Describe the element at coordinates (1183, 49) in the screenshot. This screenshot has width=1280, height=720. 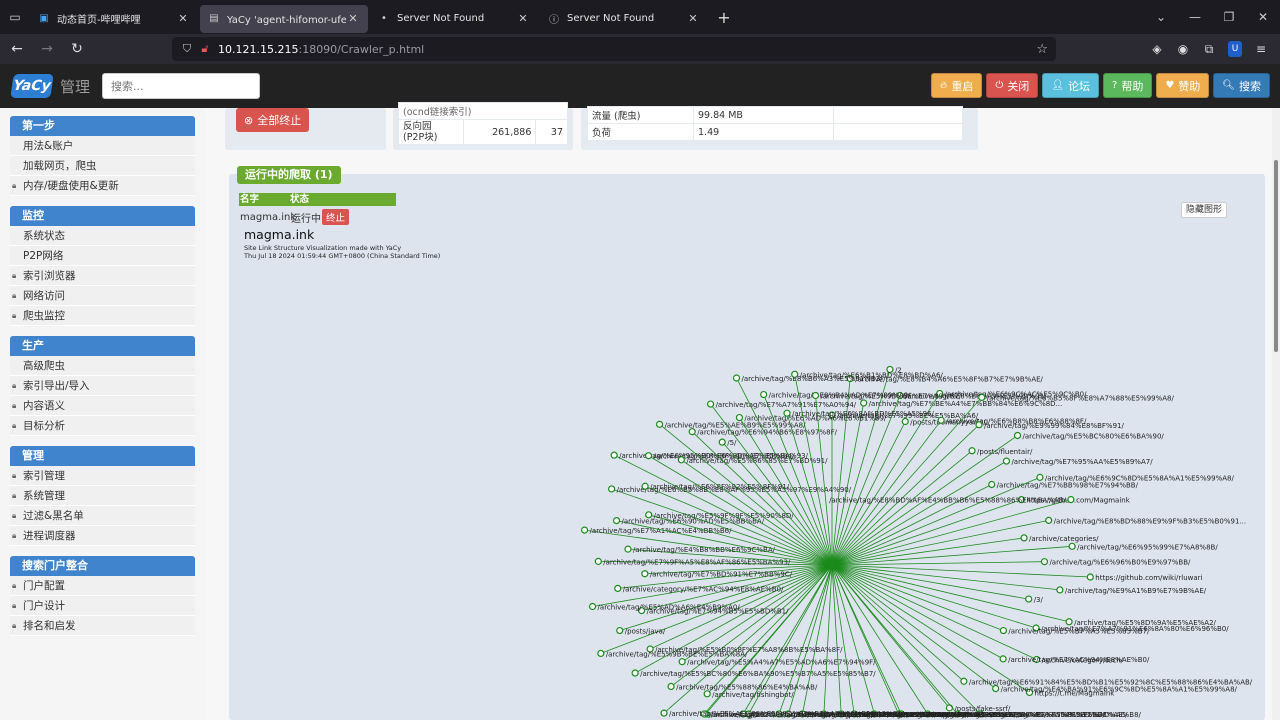
I see `account-icon: ◉` at that location.